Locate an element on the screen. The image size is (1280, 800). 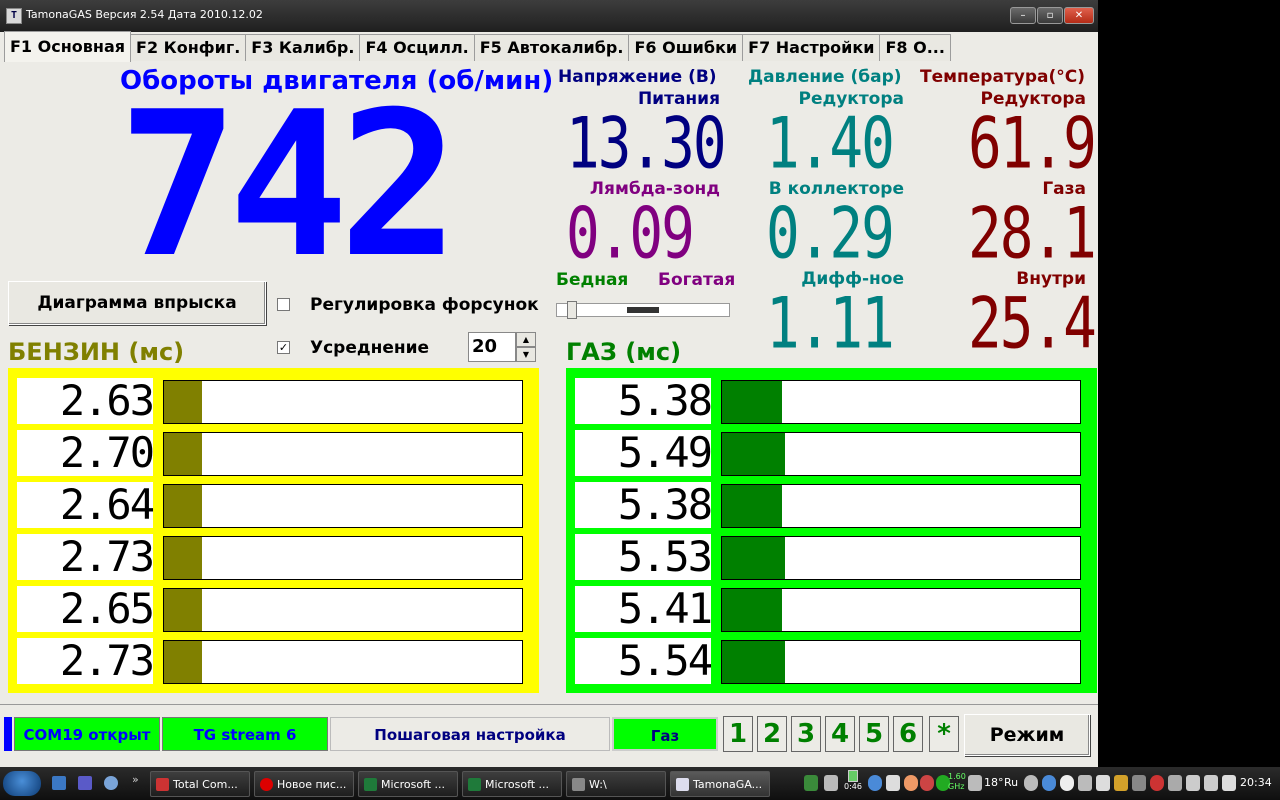
spin-up-button: ▲ is located at coordinates (526, 339).